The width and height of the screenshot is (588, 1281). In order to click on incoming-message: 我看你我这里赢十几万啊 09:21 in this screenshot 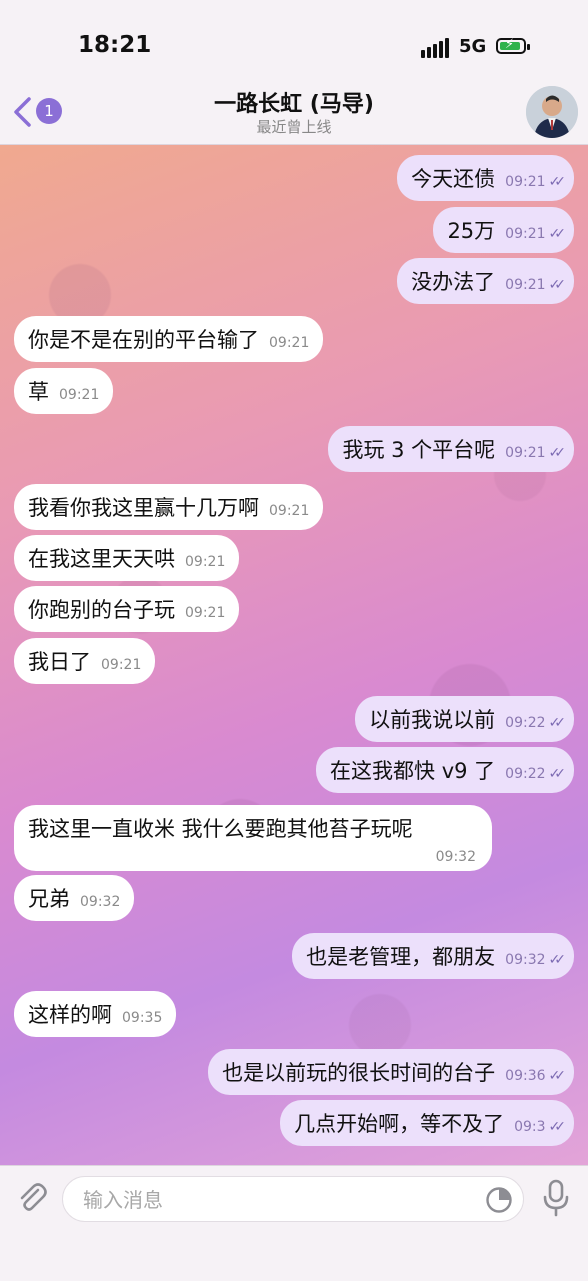, I will do `click(169, 507)`.